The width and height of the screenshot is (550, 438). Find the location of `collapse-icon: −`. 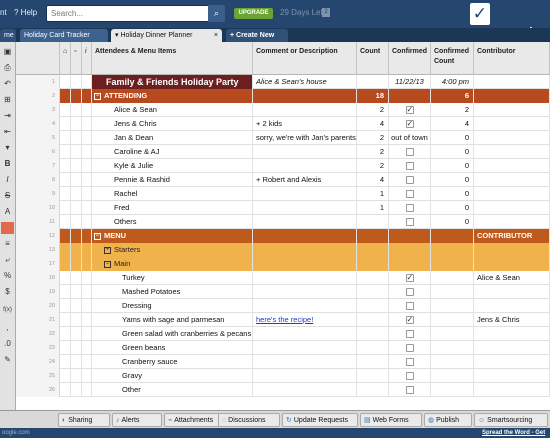

collapse-icon: − is located at coordinates (97, 236).